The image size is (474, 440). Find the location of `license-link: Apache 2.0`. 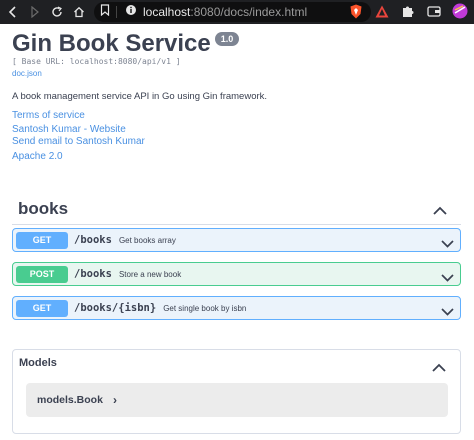

license-link: Apache 2.0 is located at coordinates (37, 156).